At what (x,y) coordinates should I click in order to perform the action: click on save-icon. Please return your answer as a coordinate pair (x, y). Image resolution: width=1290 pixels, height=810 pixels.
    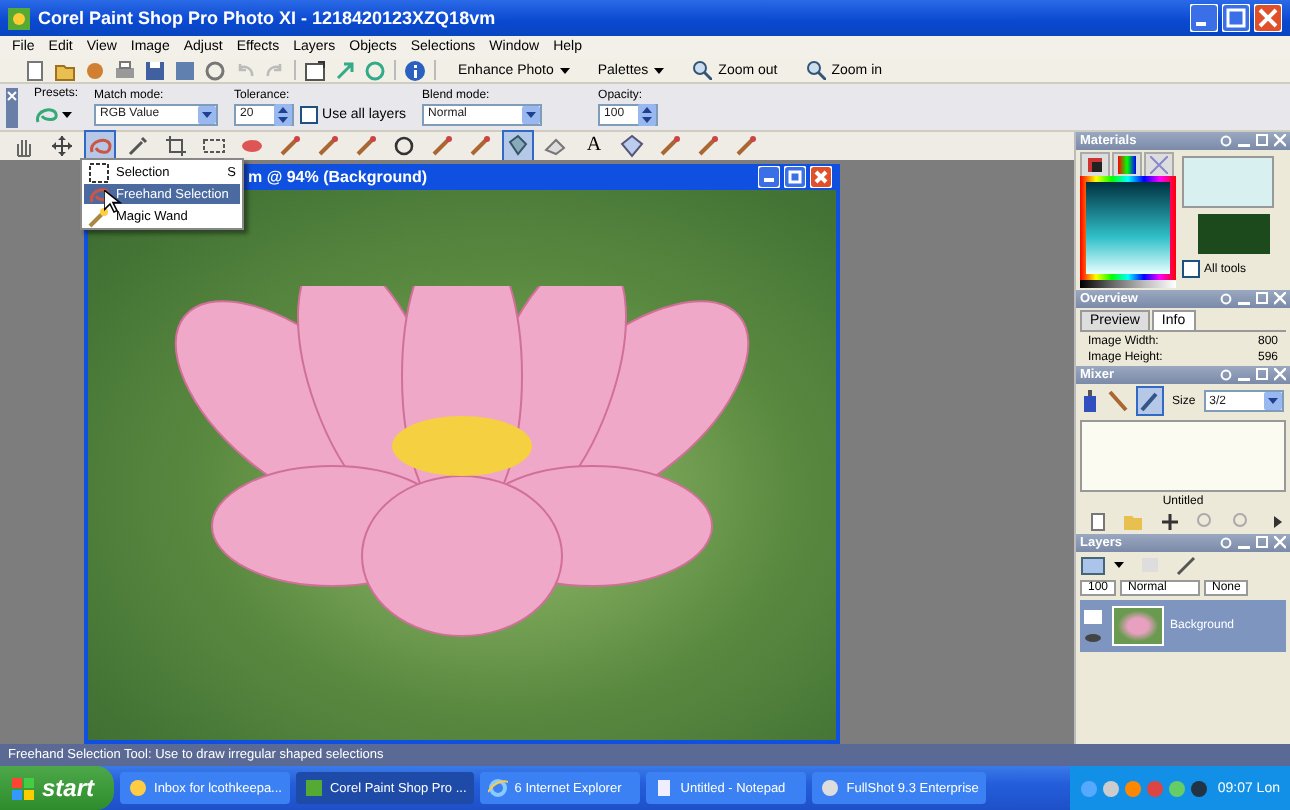
    Looking at the image, I should click on (155, 70).